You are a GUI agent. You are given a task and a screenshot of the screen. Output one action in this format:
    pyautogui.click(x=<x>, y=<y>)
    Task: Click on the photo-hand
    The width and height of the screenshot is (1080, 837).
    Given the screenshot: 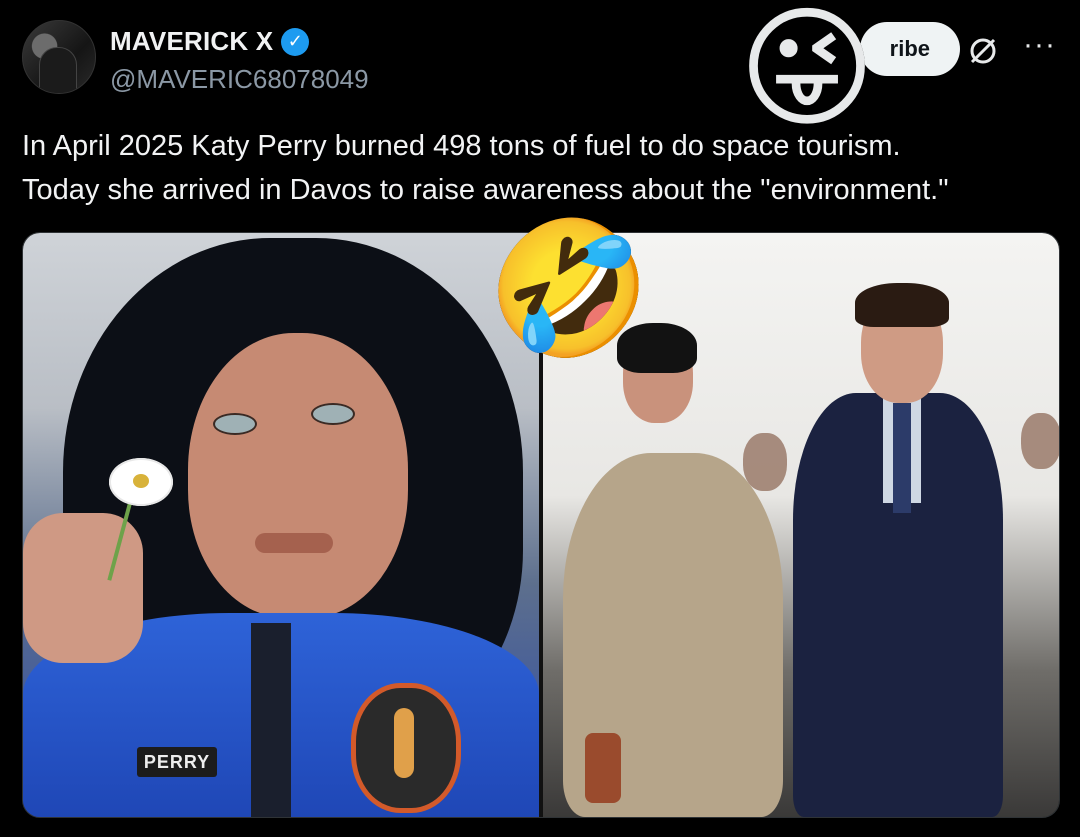 What is the action you would take?
    pyautogui.click(x=83, y=588)
    